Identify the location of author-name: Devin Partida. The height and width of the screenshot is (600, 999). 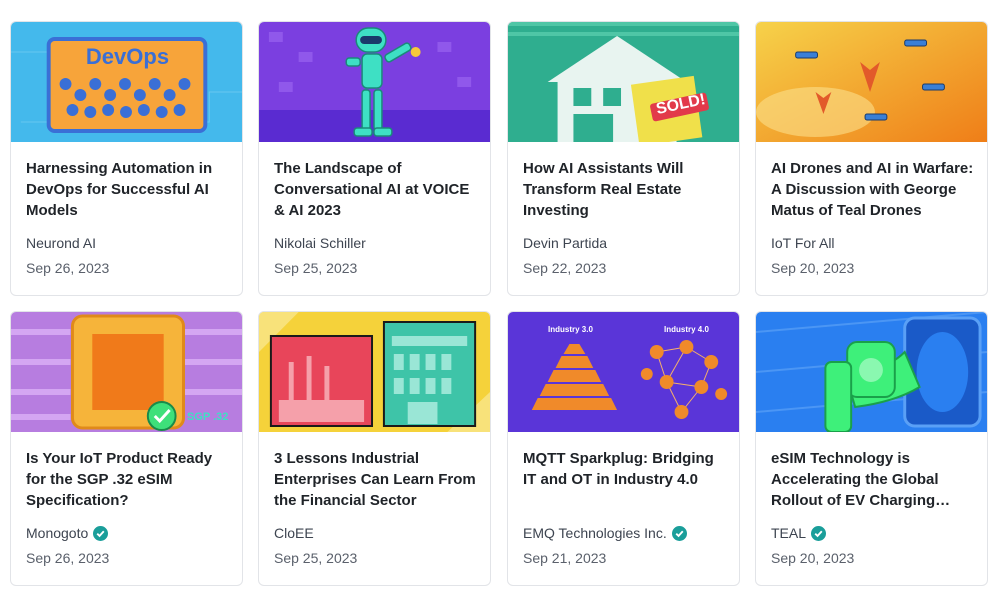
(565, 243).